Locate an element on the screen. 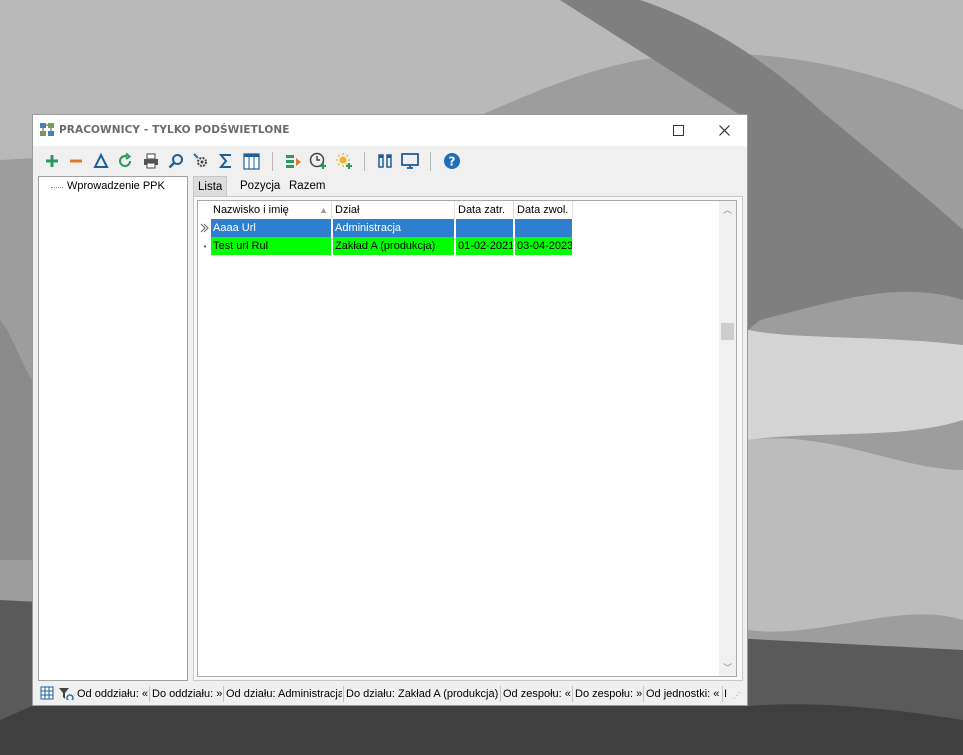 The image size is (963, 755). column-header-department: Dział is located at coordinates (393, 210).